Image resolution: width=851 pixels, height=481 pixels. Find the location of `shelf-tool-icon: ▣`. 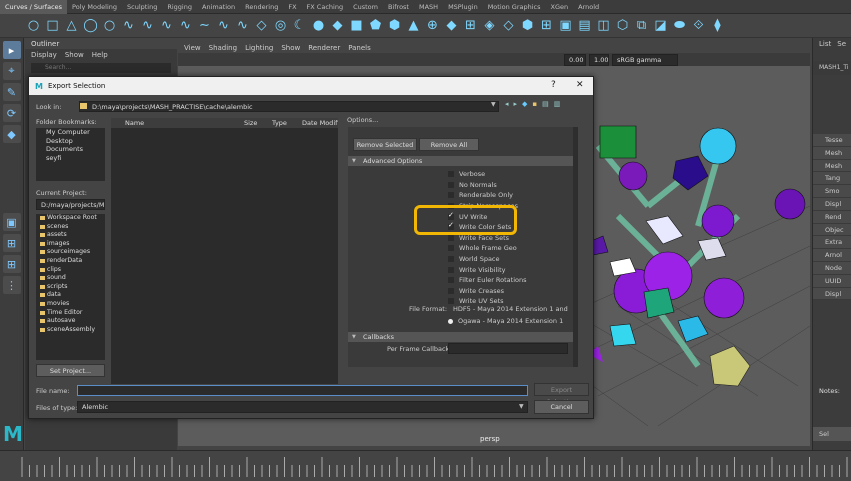

shelf-tool-icon: ▣ is located at coordinates (565, 25).